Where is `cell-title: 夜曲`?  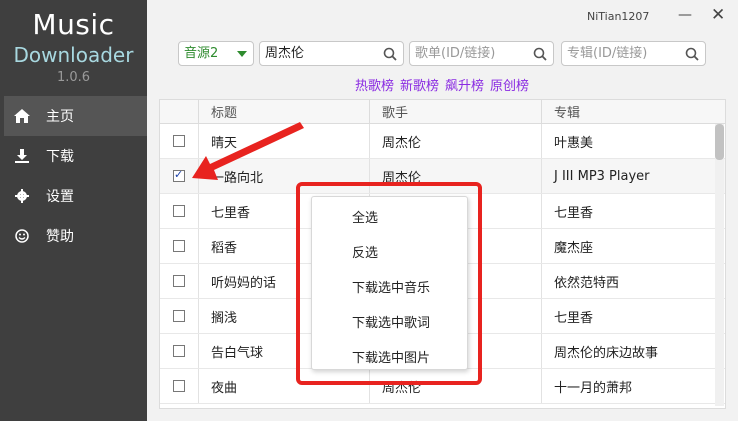
cell-title: 夜曲 is located at coordinates (283, 386).